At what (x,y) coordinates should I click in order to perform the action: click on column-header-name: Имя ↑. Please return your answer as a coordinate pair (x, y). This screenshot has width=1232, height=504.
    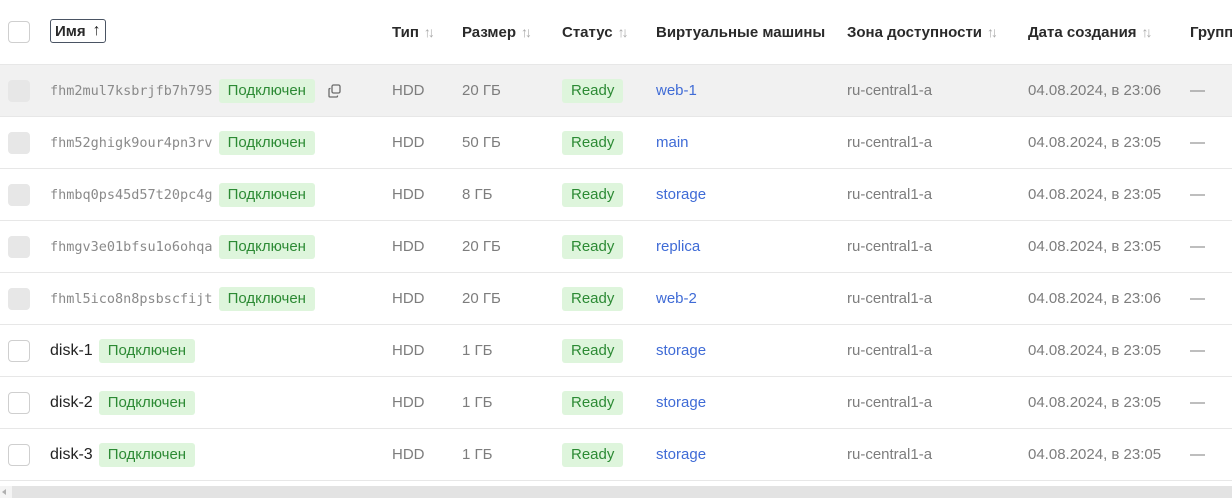
    Looking at the image, I should click on (78, 32).